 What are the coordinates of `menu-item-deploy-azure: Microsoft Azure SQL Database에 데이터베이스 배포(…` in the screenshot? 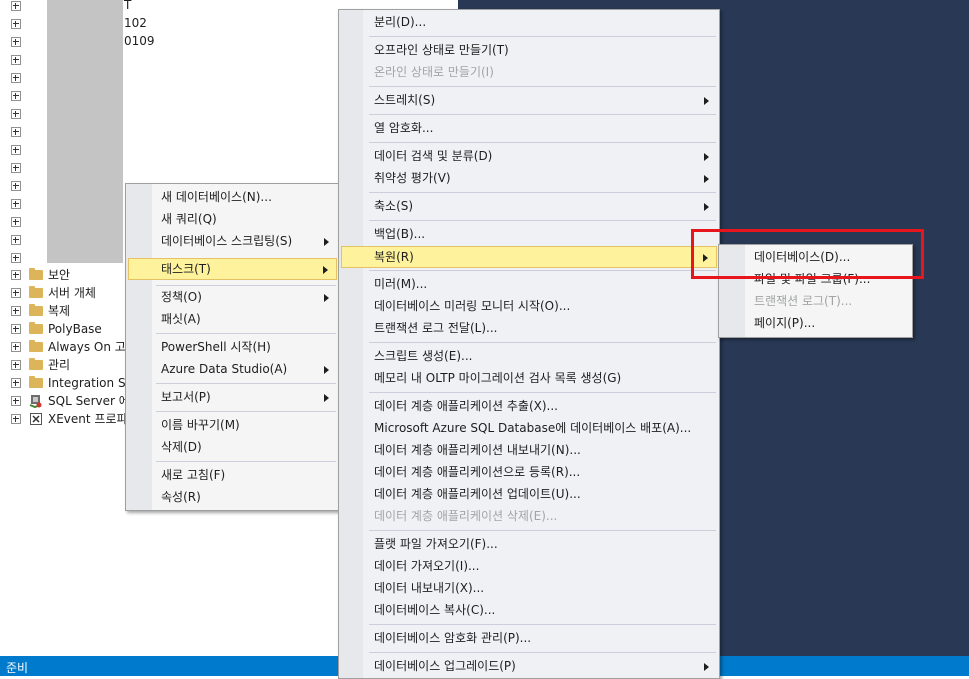 It's located at (529, 428).